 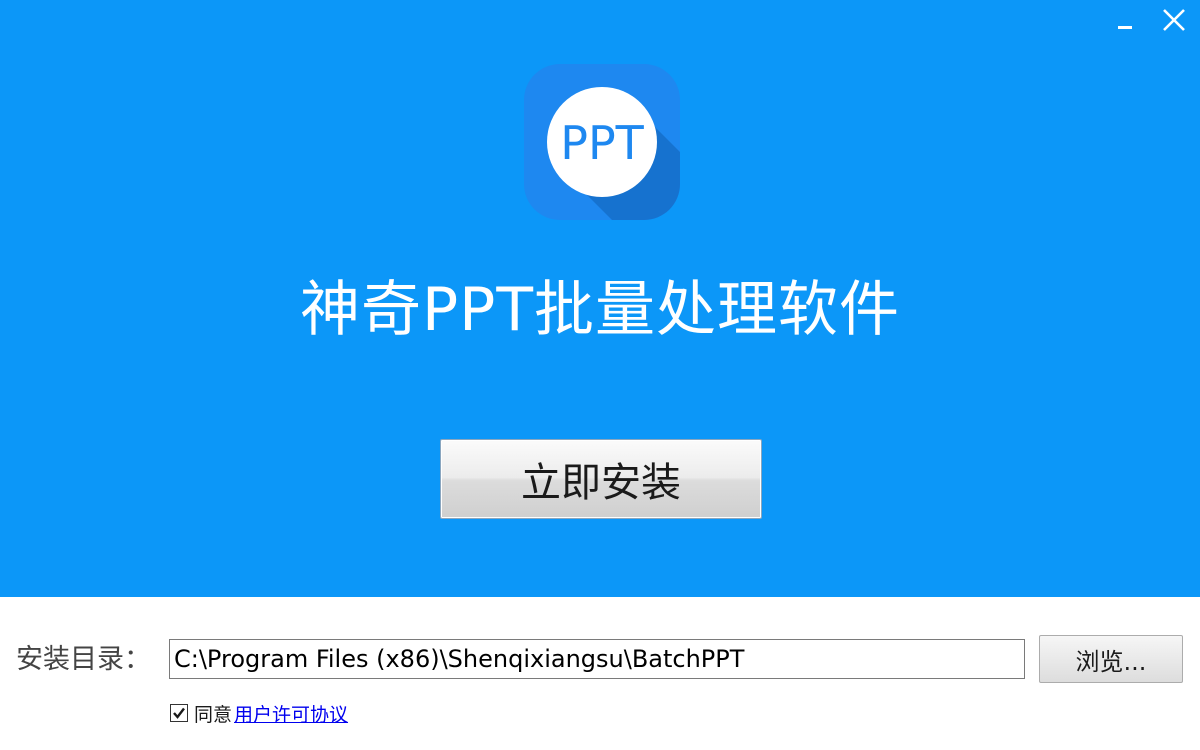 I want to click on ppt-app-logo: PPT, so click(x=602, y=142).